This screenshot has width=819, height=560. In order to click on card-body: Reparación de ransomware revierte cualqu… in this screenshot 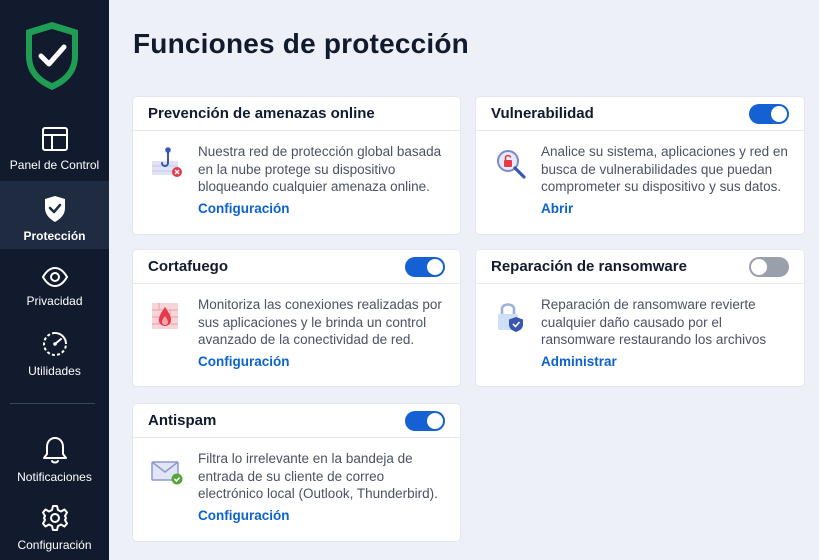, I will do `click(640, 327)`.